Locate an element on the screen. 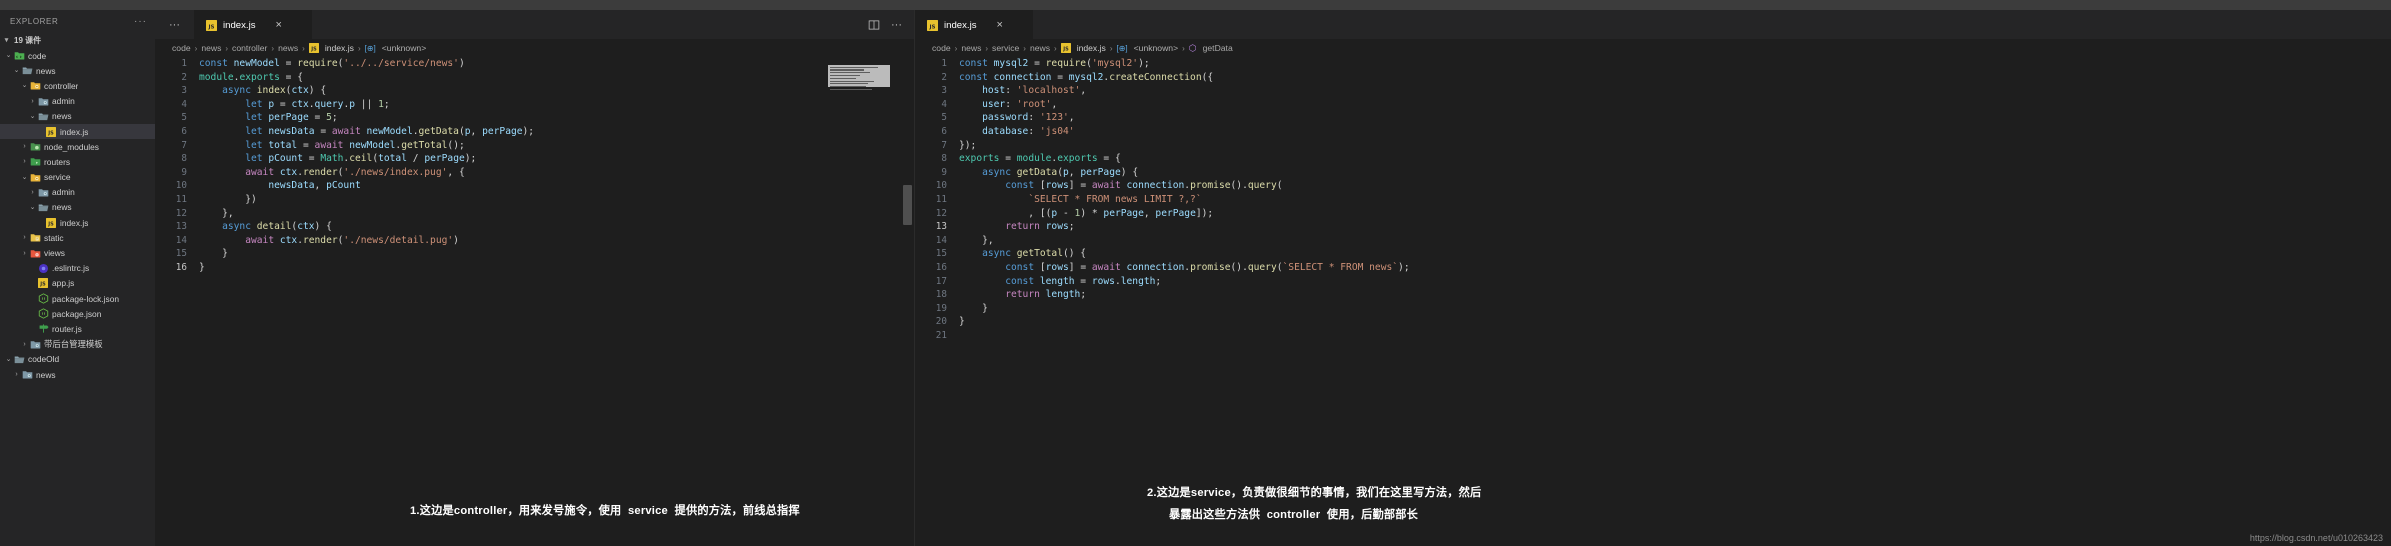 This screenshot has width=2391, height=546. code-line-source: newsData, pCount is located at coordinates (556, 186).